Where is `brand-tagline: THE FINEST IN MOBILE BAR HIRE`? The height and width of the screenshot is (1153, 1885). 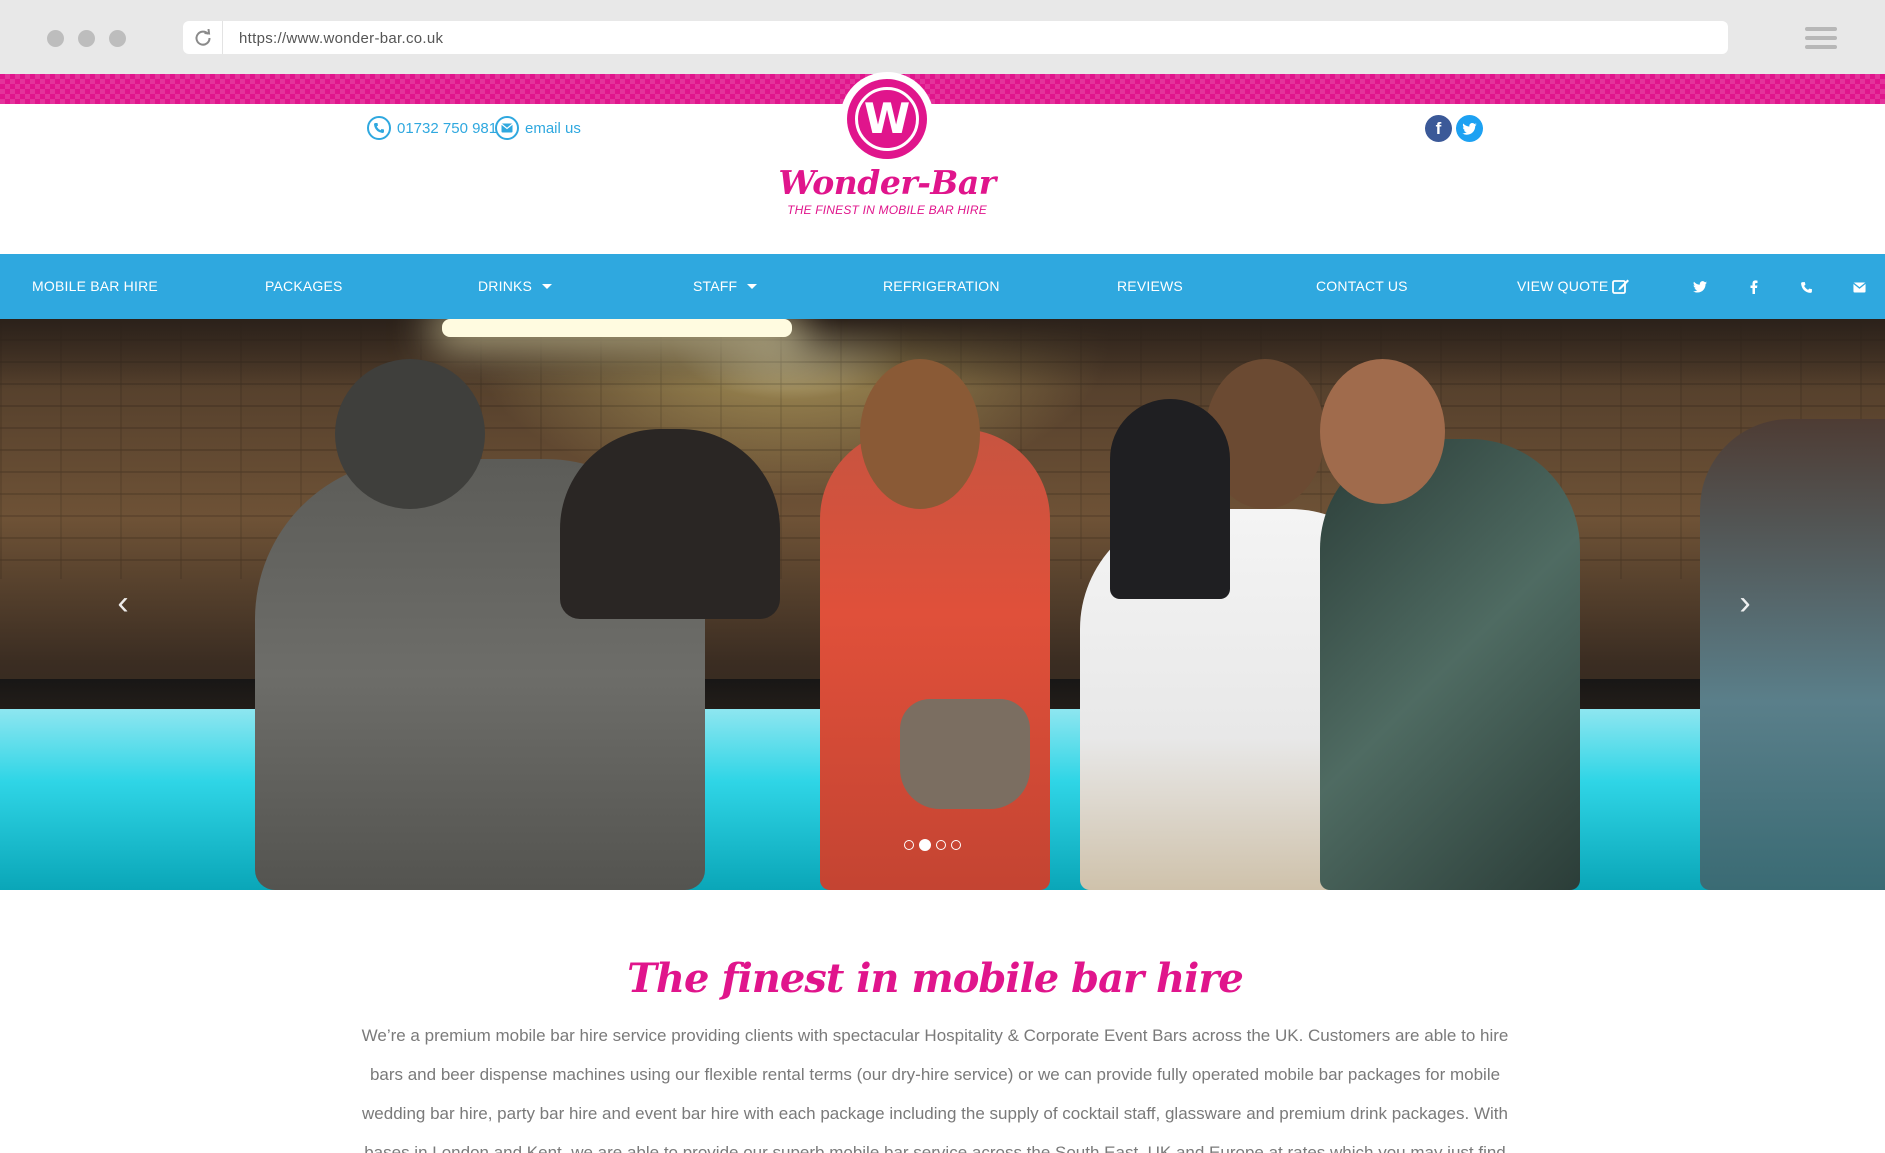 brand-tagline: THE FINEST IN MOBILE BAR HIRE is located at coordinates (887, 210).